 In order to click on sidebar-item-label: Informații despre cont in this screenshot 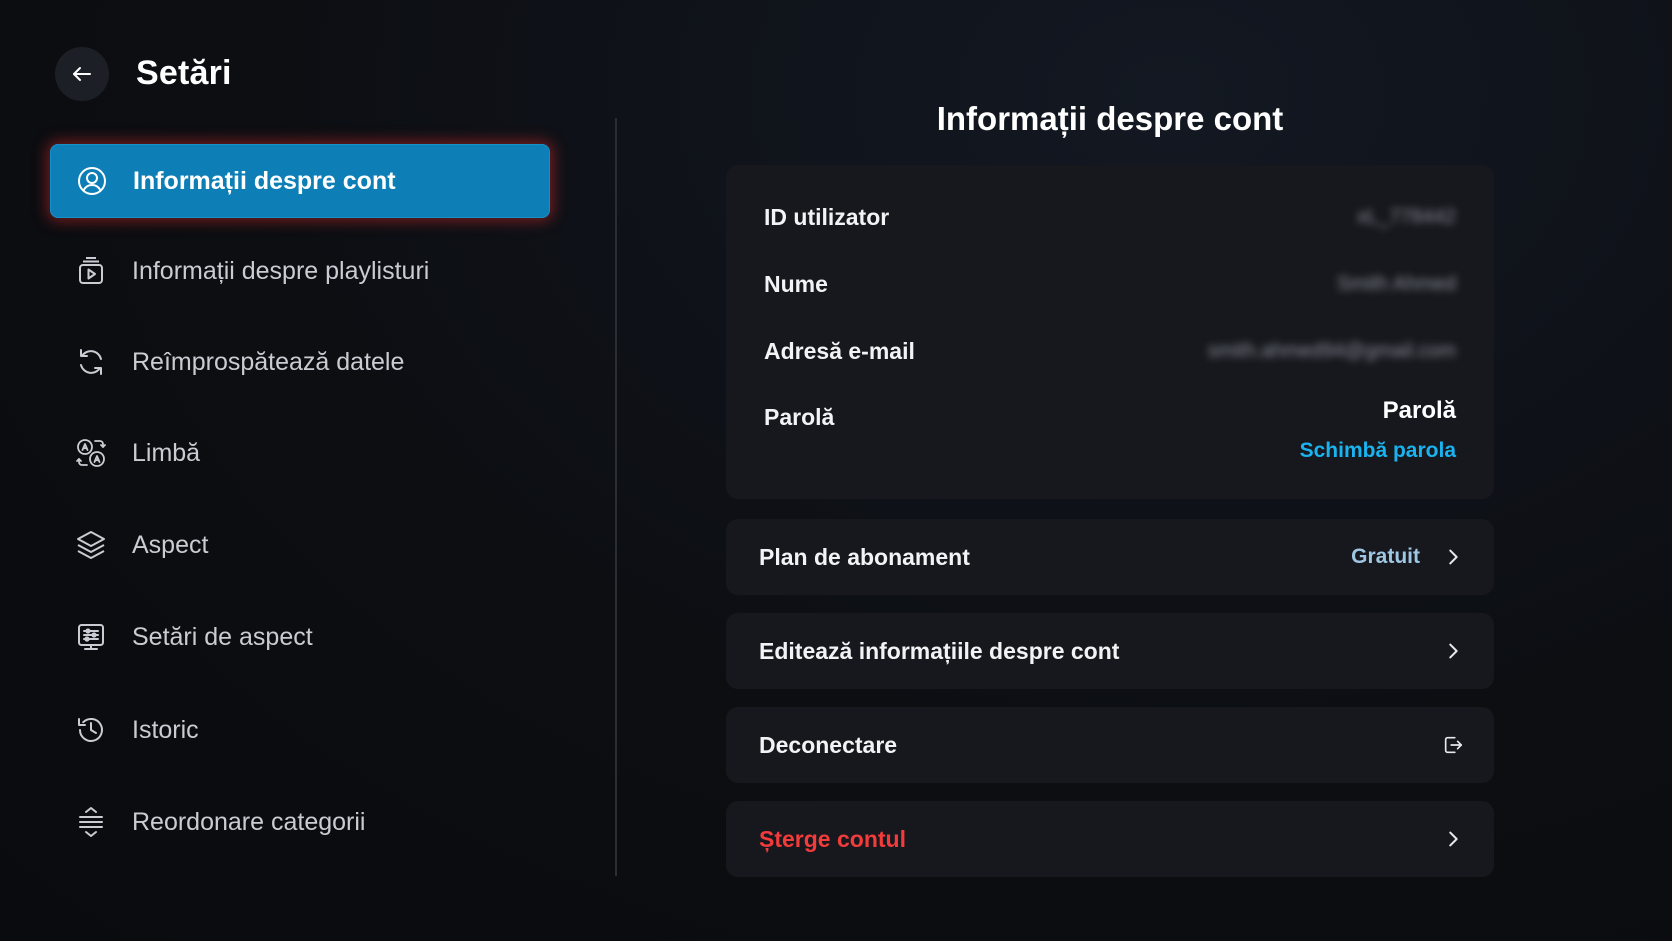, I will do `click(264, 180)`.